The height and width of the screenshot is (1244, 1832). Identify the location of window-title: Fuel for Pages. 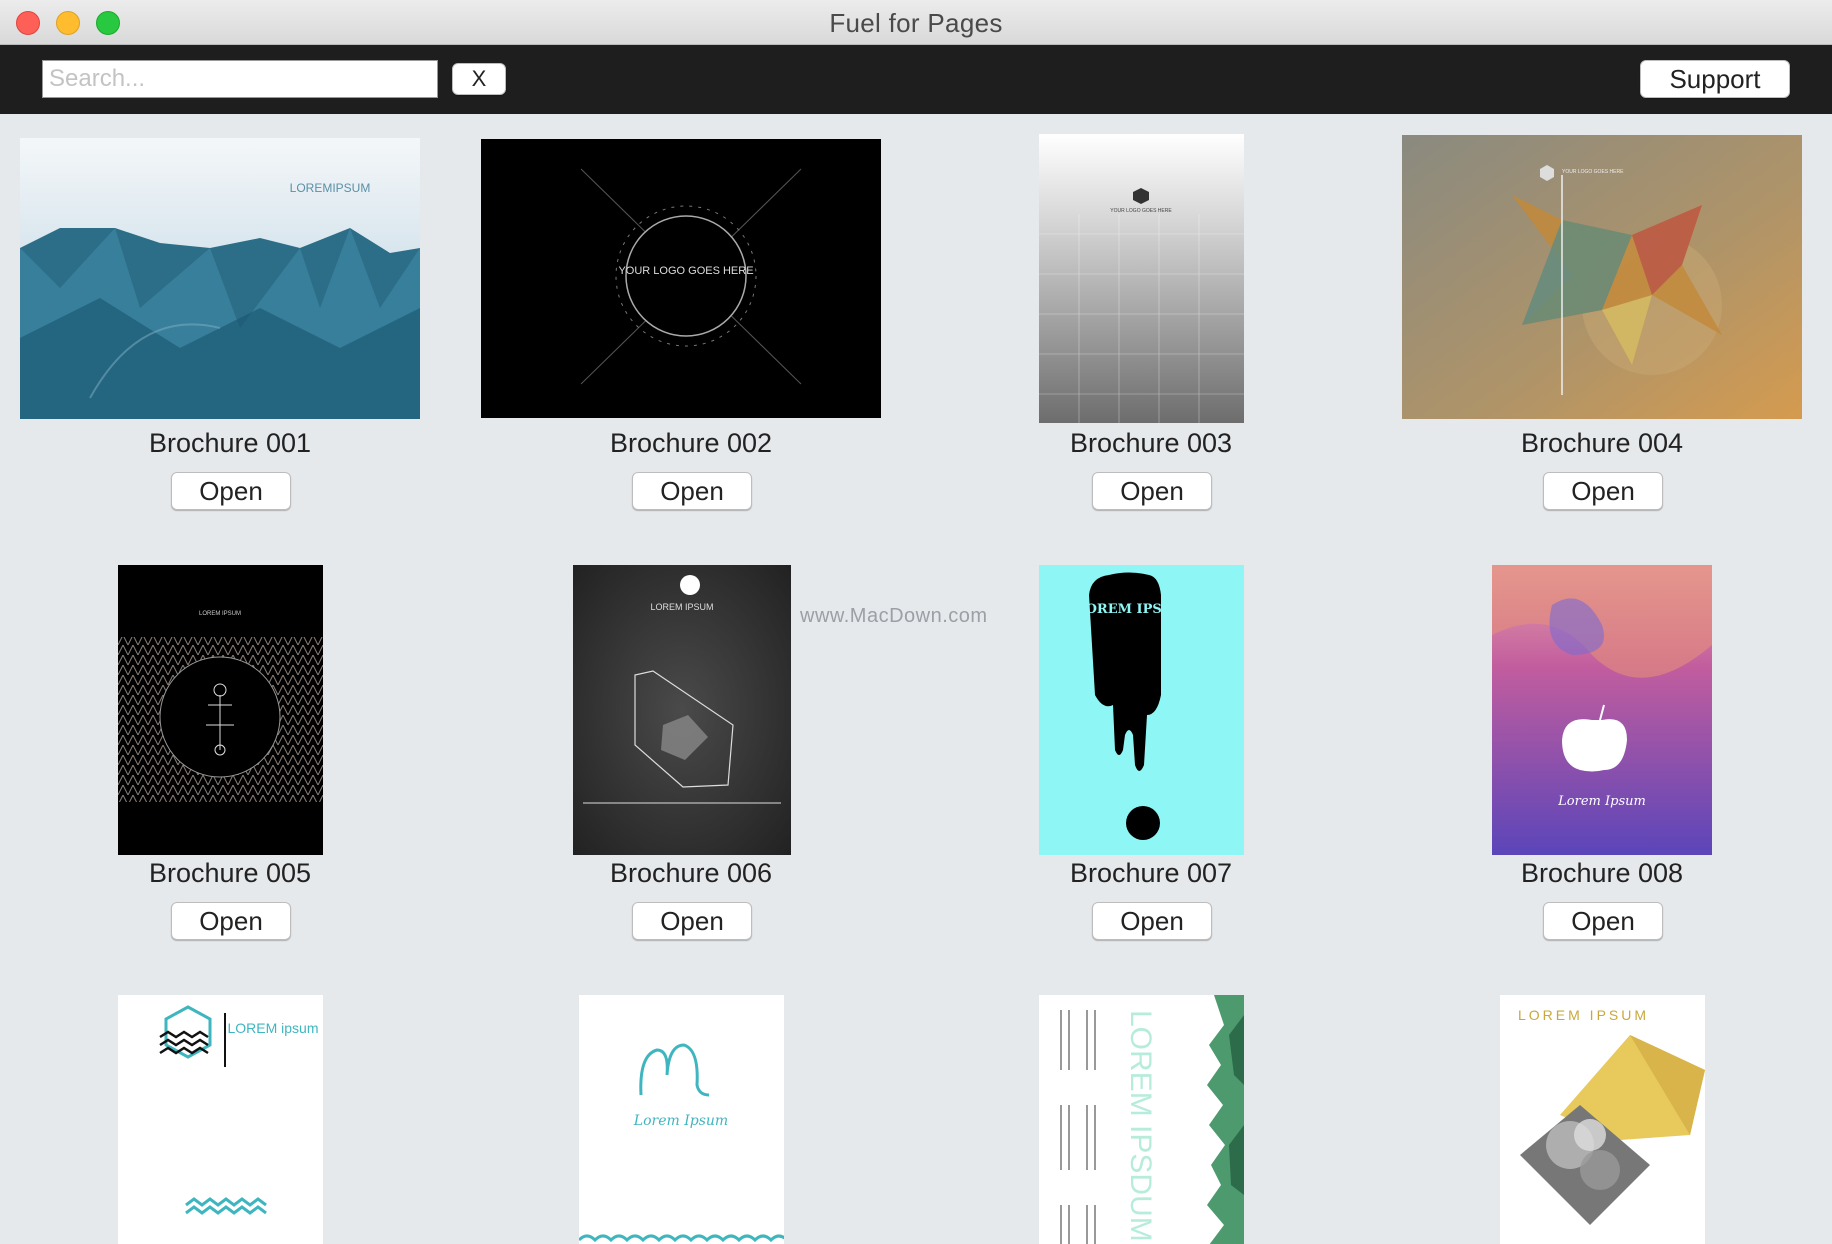
(916, 23).